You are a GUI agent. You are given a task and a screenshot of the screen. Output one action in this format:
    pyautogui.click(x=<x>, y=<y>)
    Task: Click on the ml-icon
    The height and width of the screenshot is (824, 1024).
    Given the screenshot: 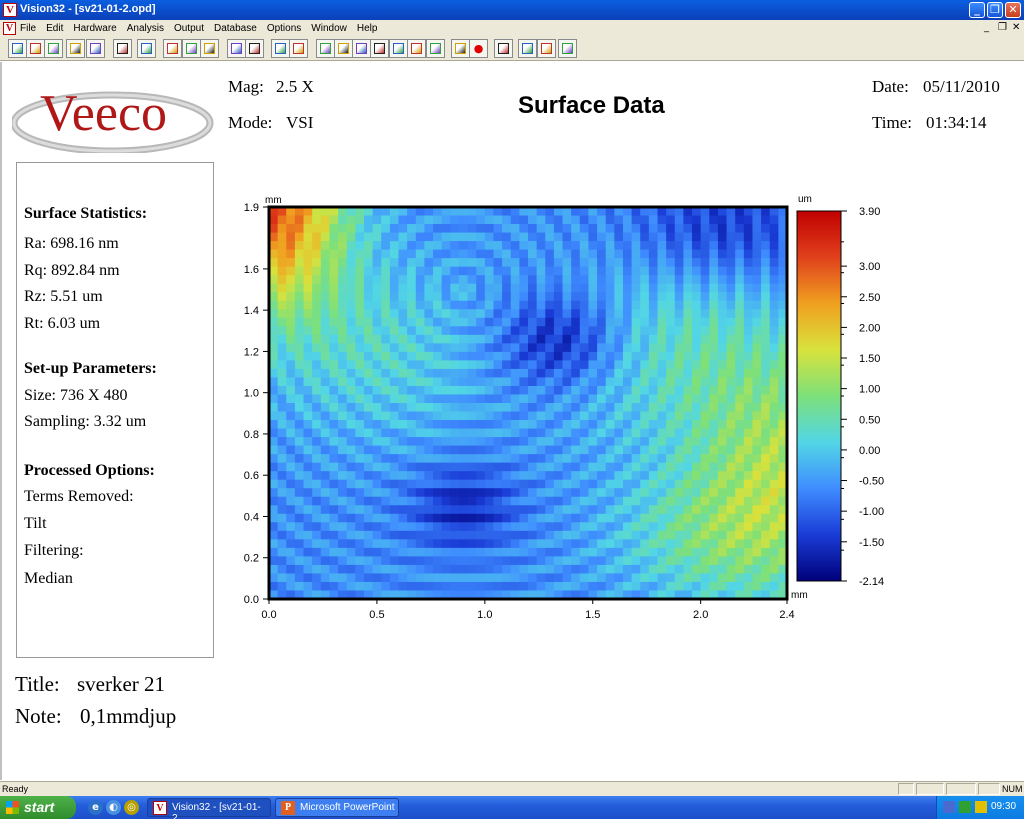 What is the action you would take?
    pyautogui.click(x=567, y=48)
    